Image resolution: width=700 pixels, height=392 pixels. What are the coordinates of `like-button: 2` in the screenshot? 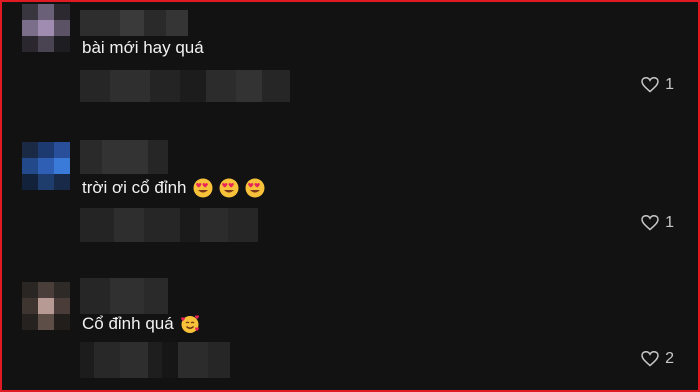 It's located at (657, 359).